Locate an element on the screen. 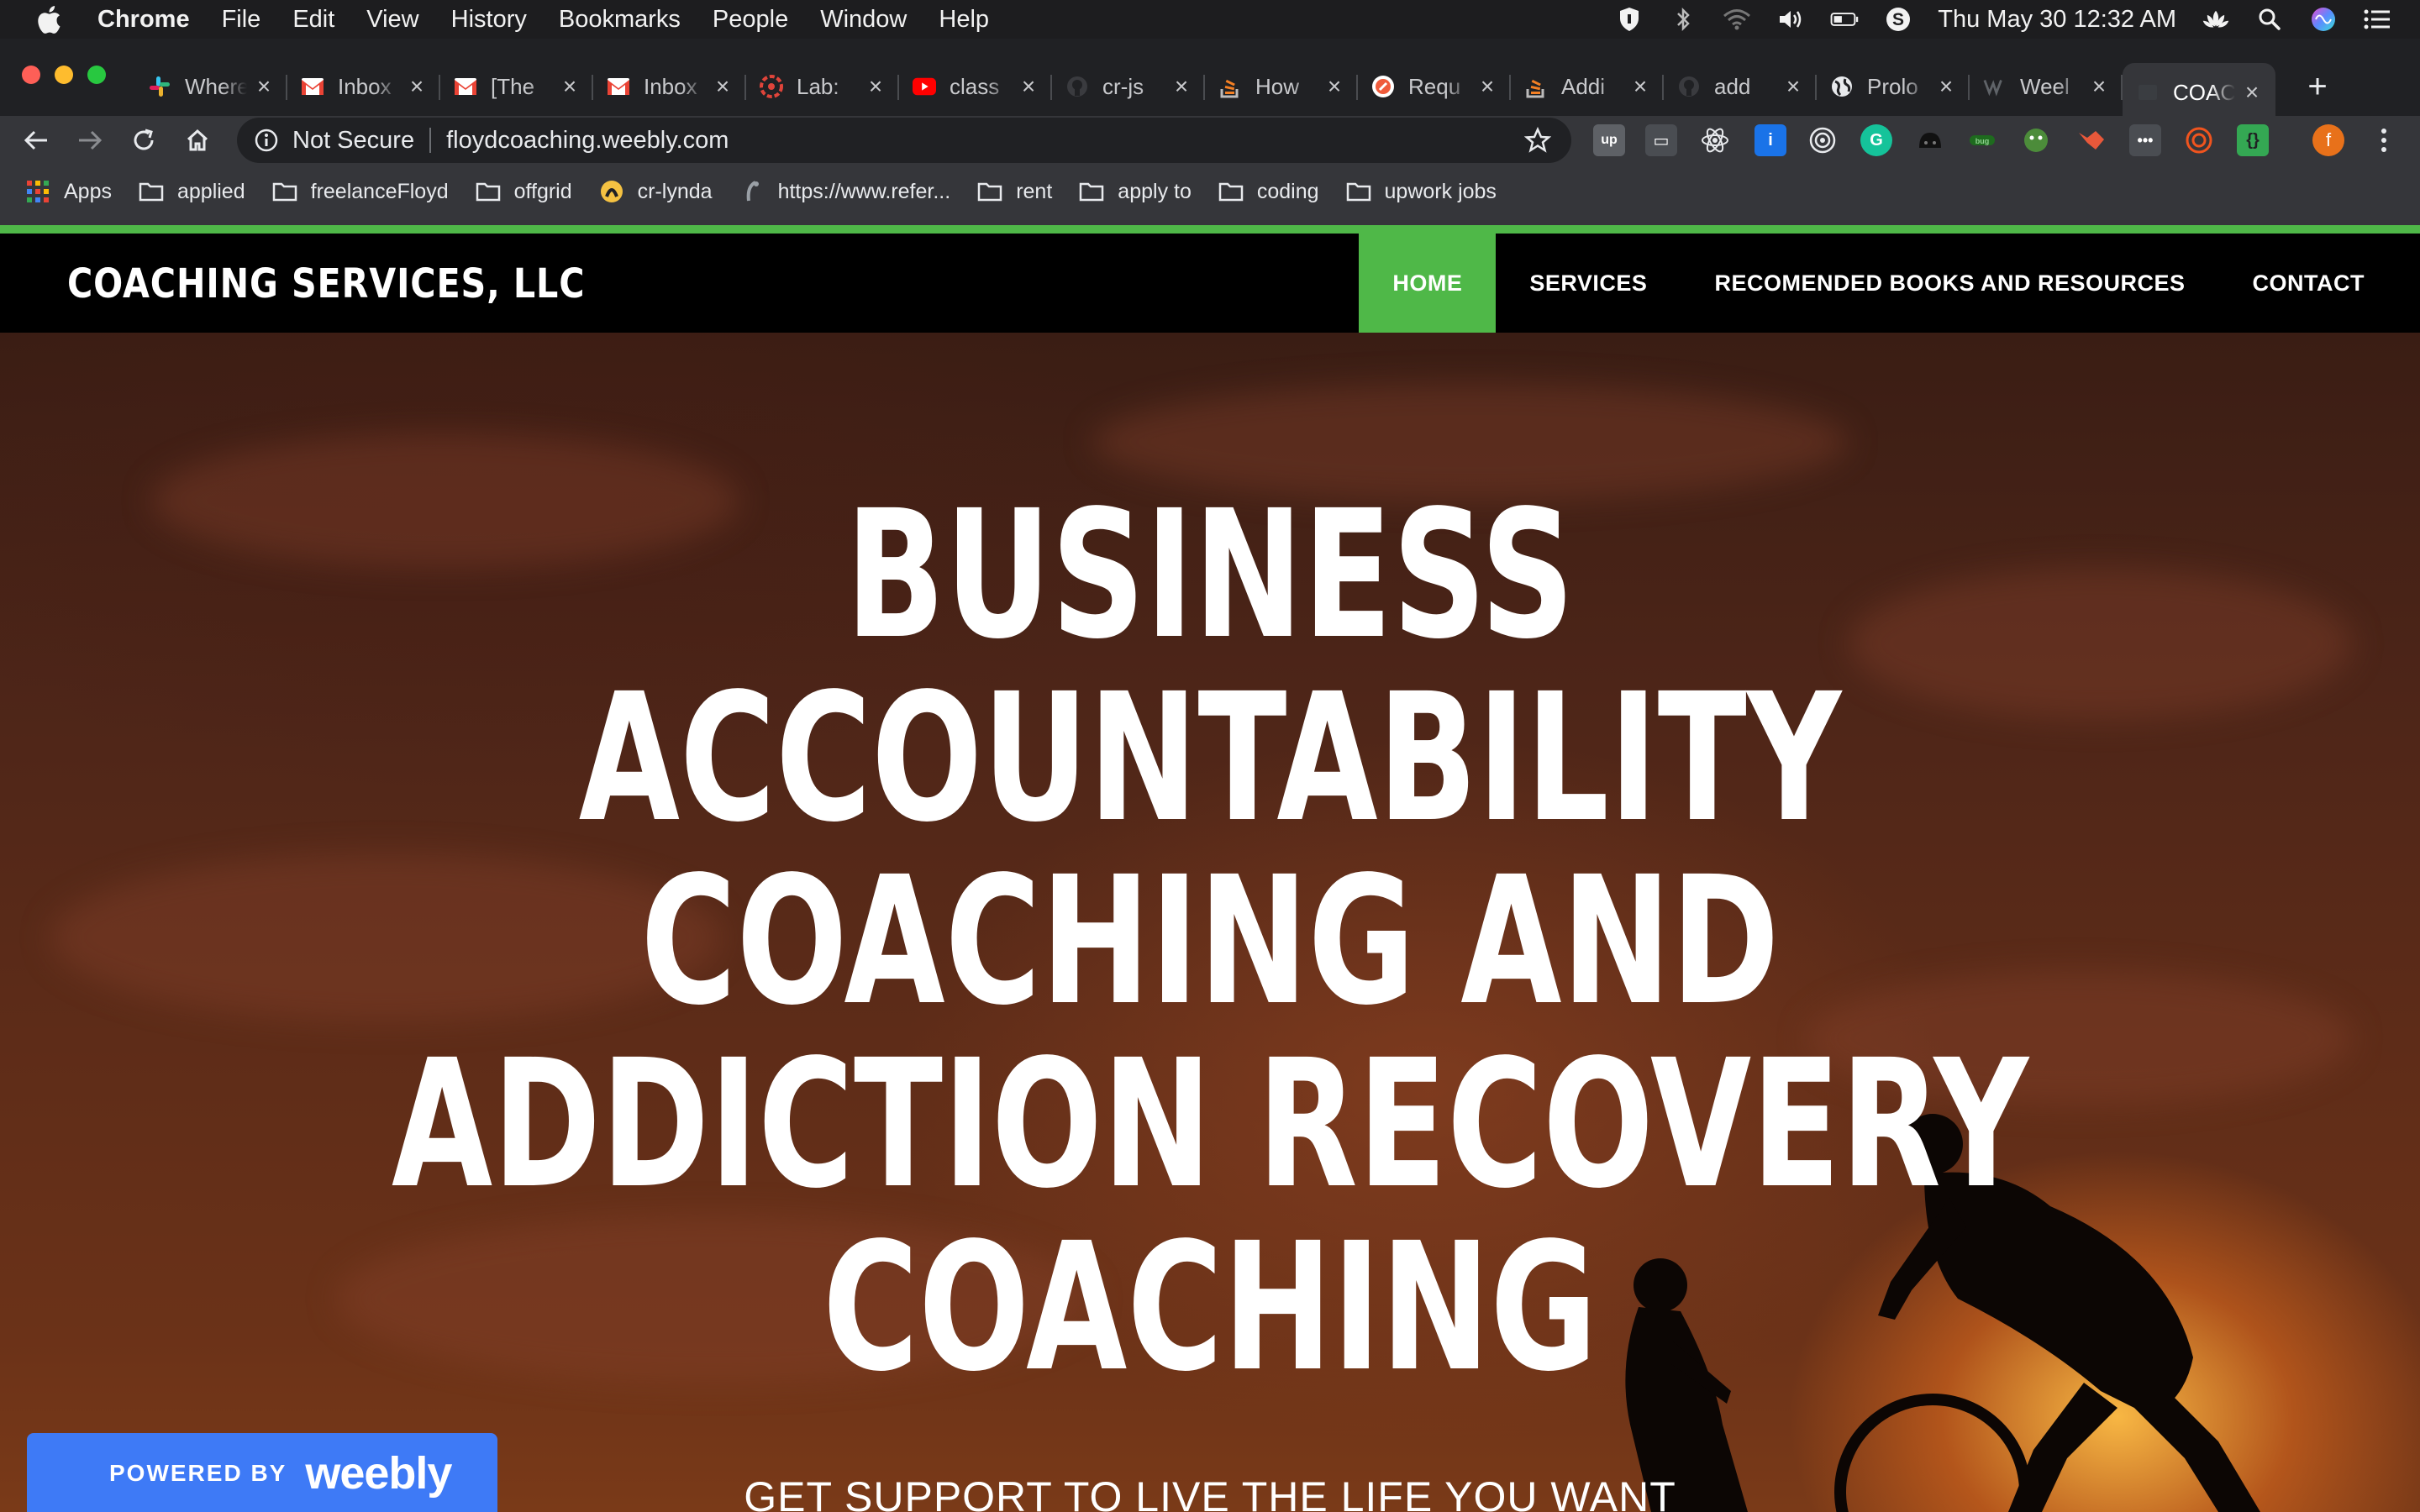  forward-arrow-icon is located at coordinates (90, 140).